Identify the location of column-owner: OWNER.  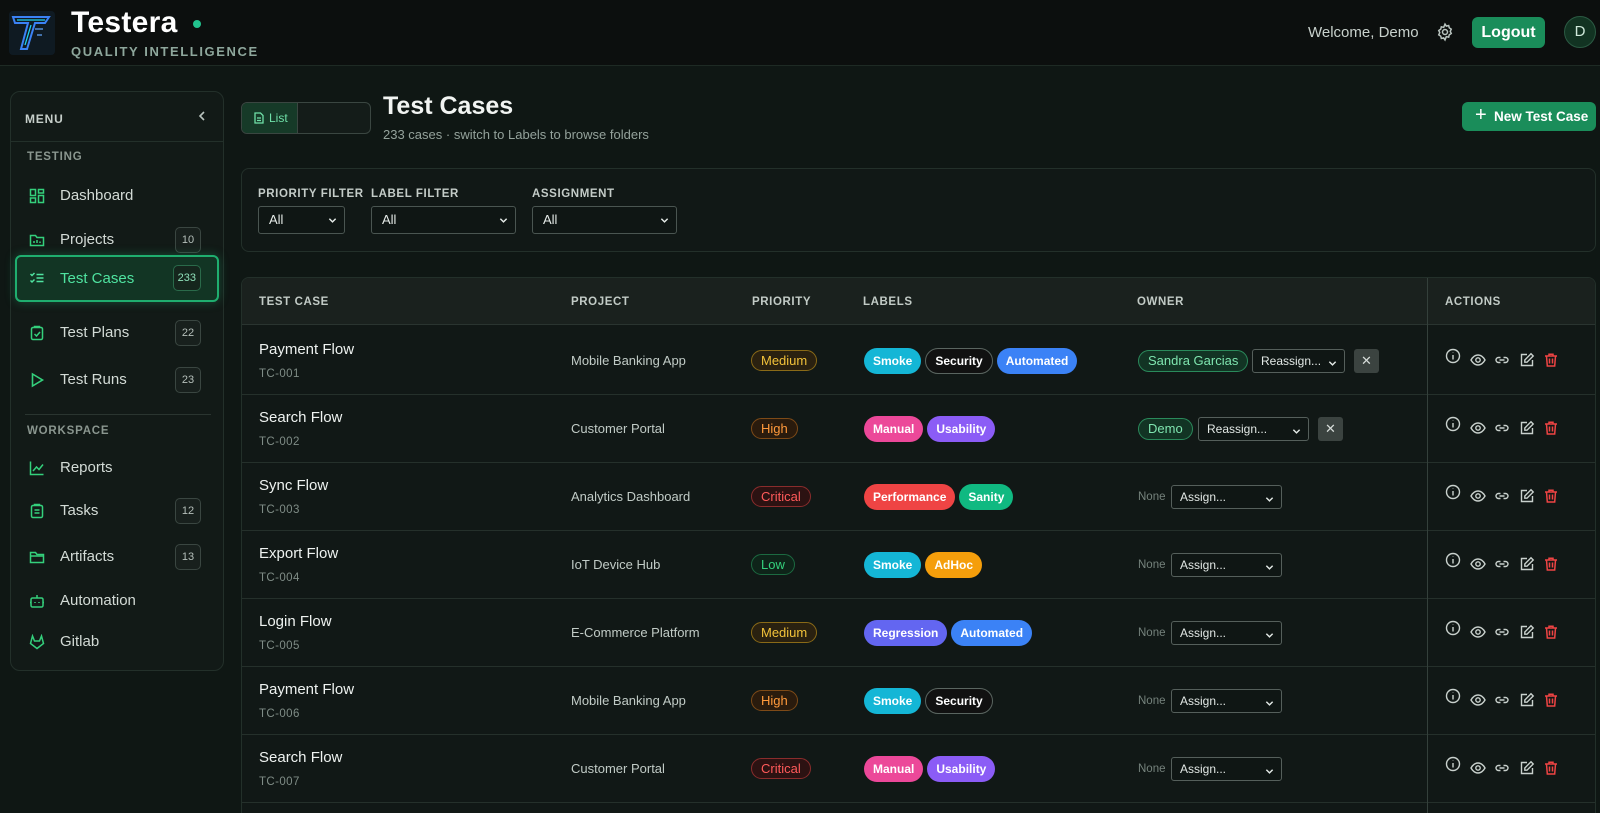
(1160, 302).